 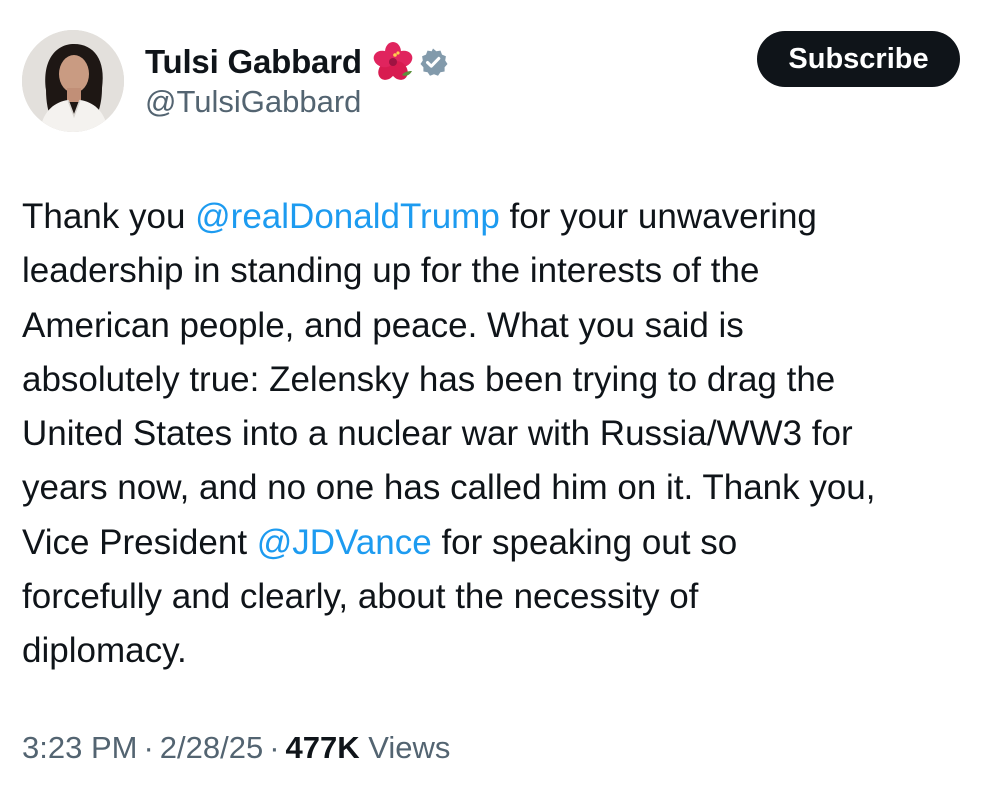 What do you see at coordinates (658, 216) in the screenshot?
I see `tweet-text-segment: for your unwavering` at bounding box center [658, 216].